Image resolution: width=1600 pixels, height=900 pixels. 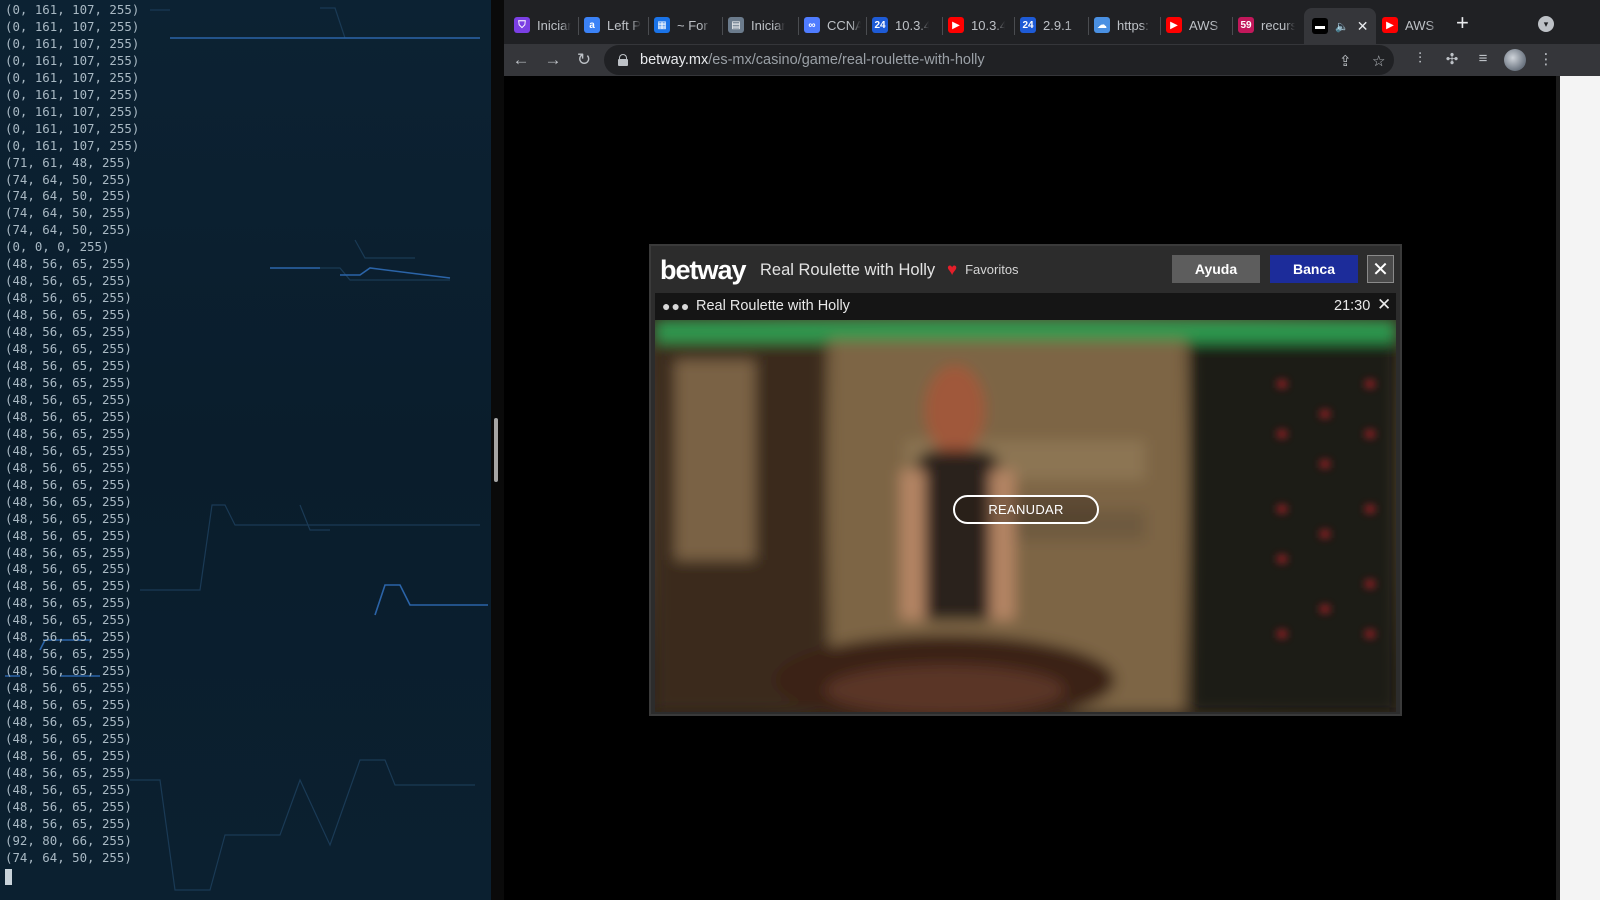 I want to click on reload-icon: ↻, so click(x=584, y=60).